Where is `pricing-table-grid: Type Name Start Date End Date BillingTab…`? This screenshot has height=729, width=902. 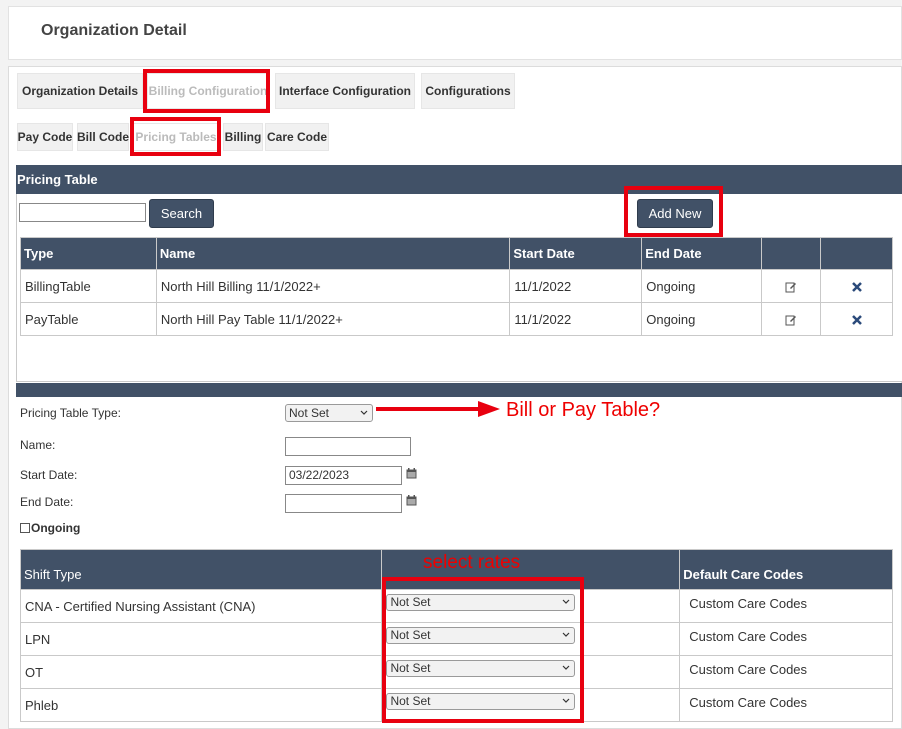 pricing-table-grid: Type Name Start Date End Date BillingTab… is located at coordinates (456, 286).